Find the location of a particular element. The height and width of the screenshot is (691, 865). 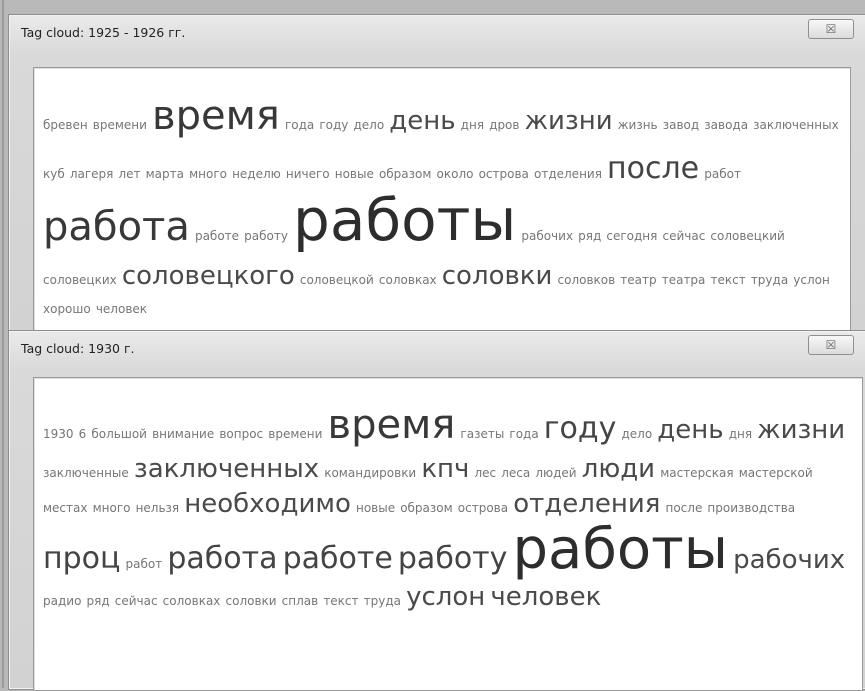

tag-word: острова is located at coordinates (504, 174).